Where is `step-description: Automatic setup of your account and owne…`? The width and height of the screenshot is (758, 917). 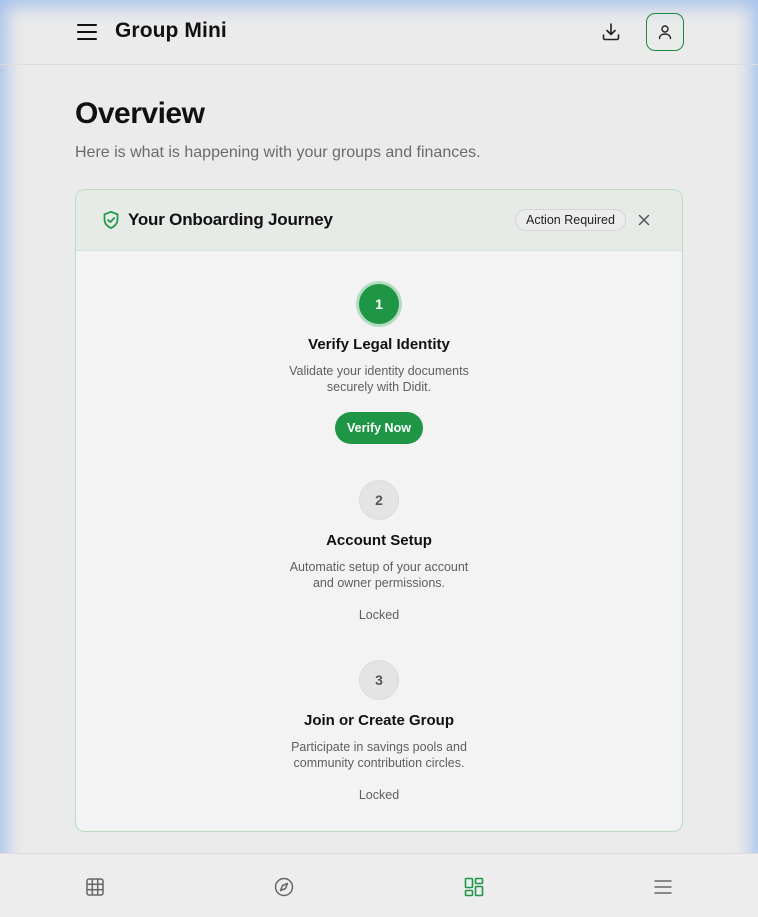
step-description: Automatic setup of your account and owne… is located at coordinates (379, 575).